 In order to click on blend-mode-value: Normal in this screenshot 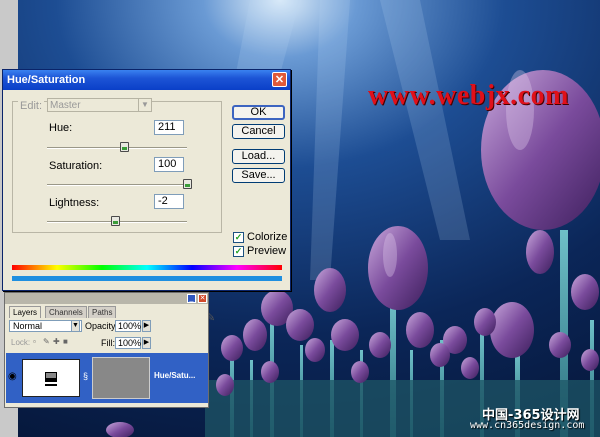, I will do `click(28, 326)`.